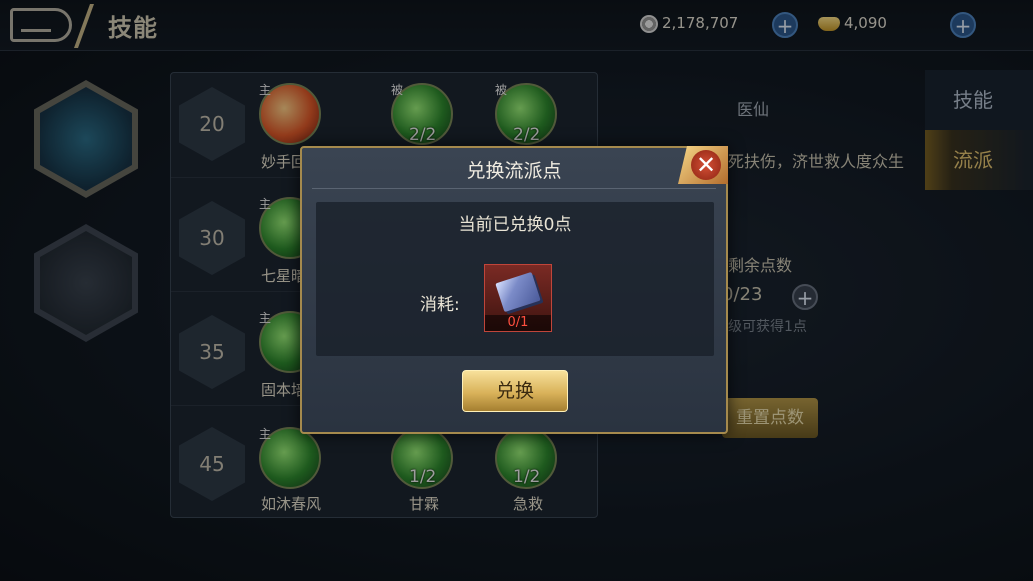 The width and height of the screenshot is (1033, 581). I want to click on close-button: ✕, so click(703, 165).